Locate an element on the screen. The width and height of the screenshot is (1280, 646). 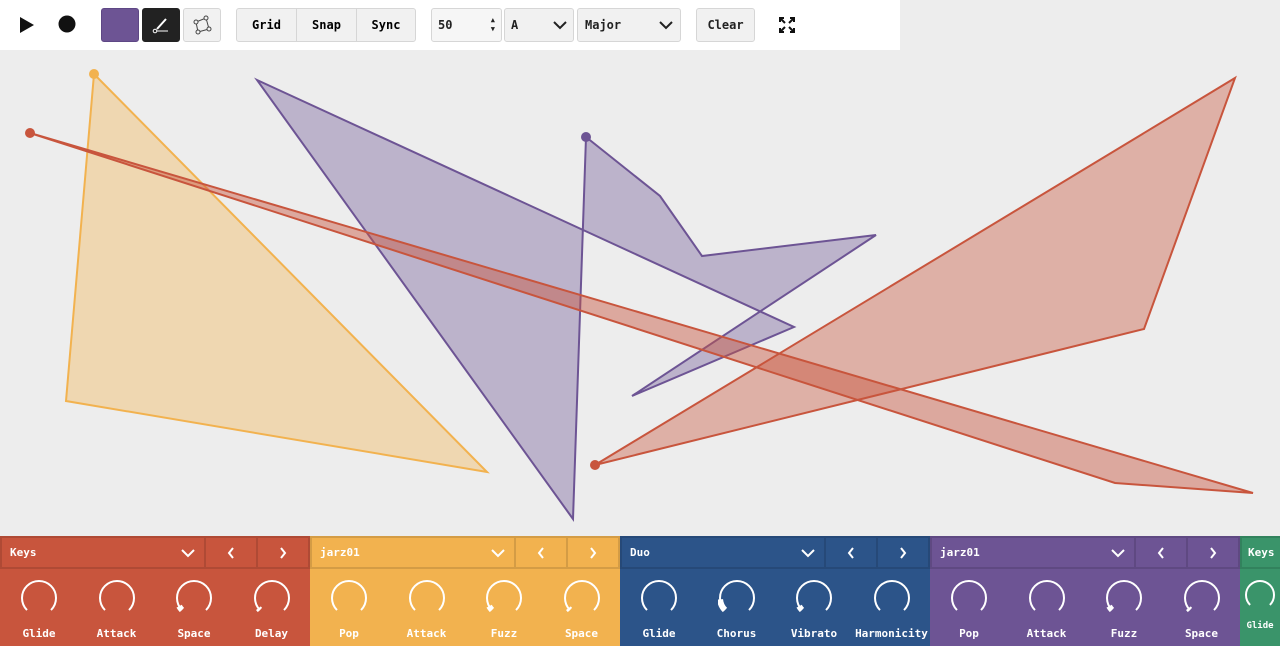
stepper-icon: ▲ ▼ is located at coordinates (493, 25).